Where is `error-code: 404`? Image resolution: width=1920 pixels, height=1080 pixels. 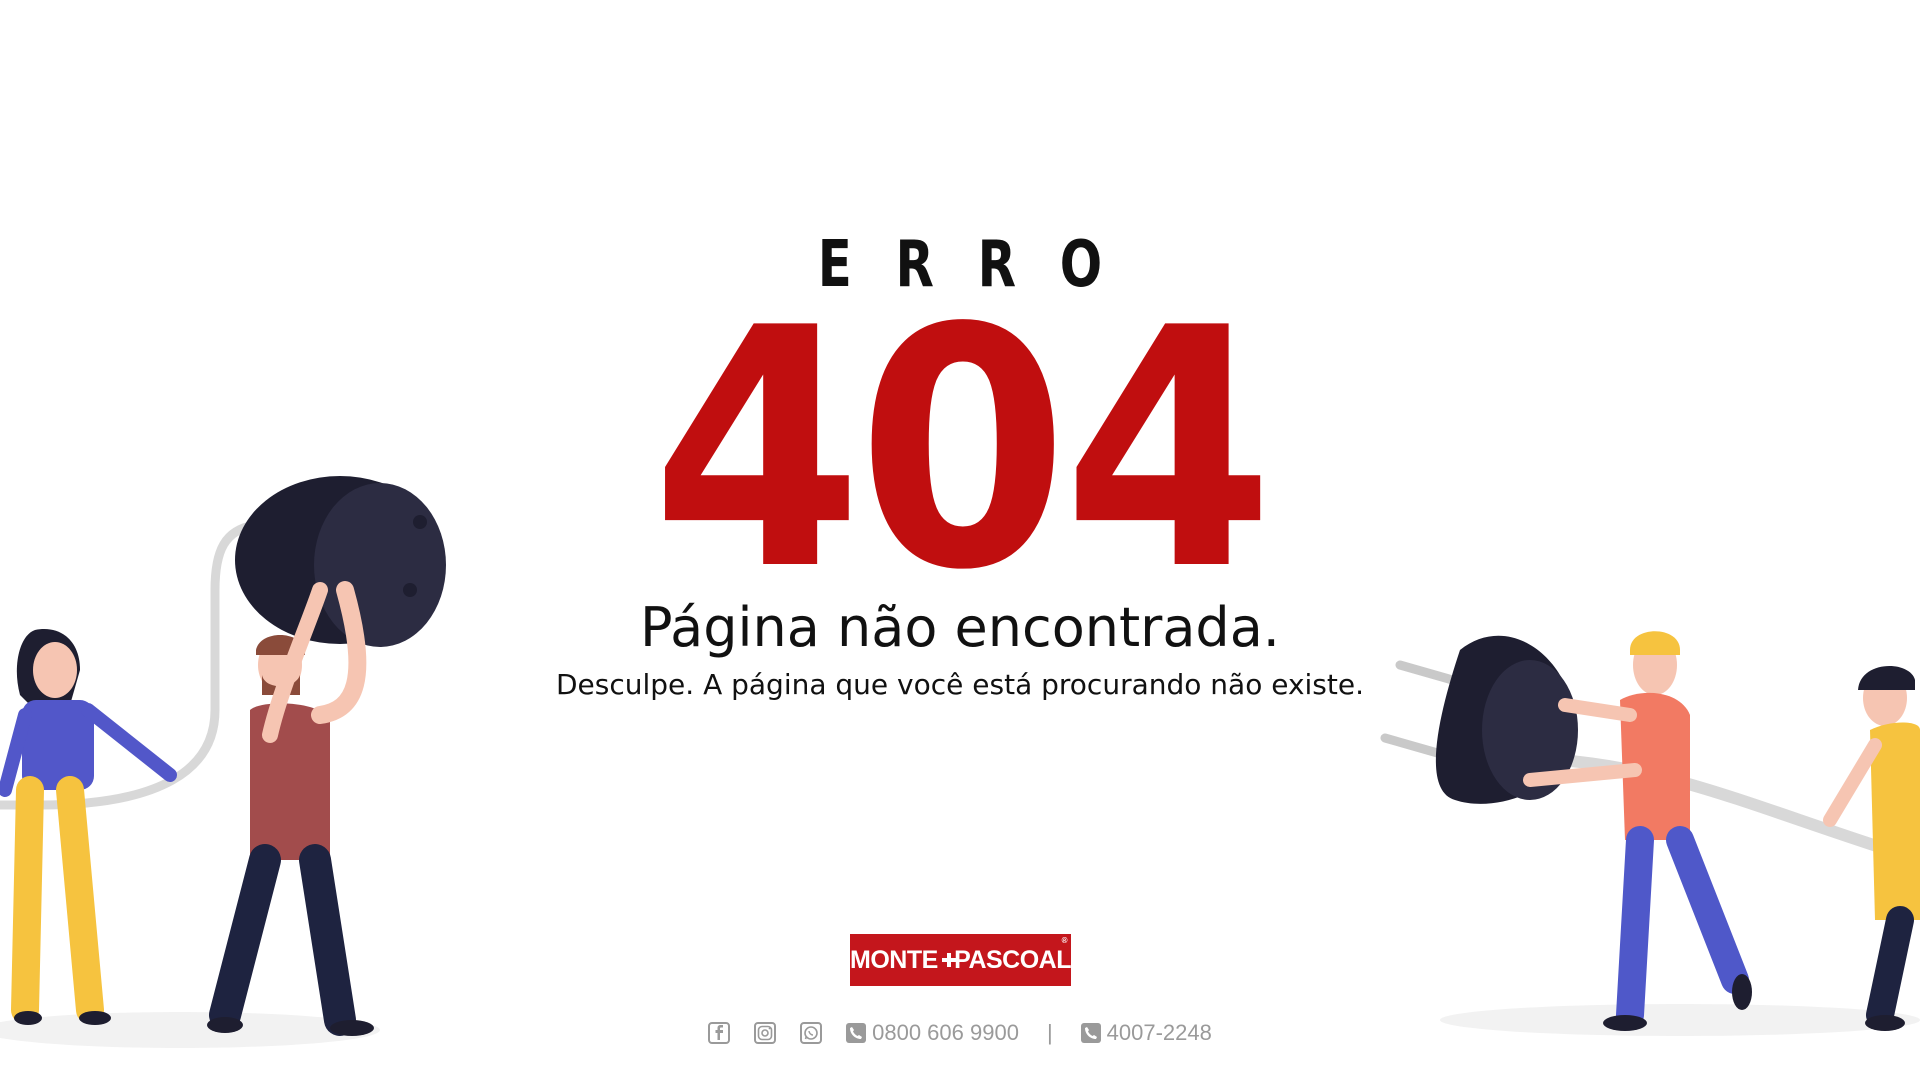 error-code: 404 is located at coordinates (962, 450).